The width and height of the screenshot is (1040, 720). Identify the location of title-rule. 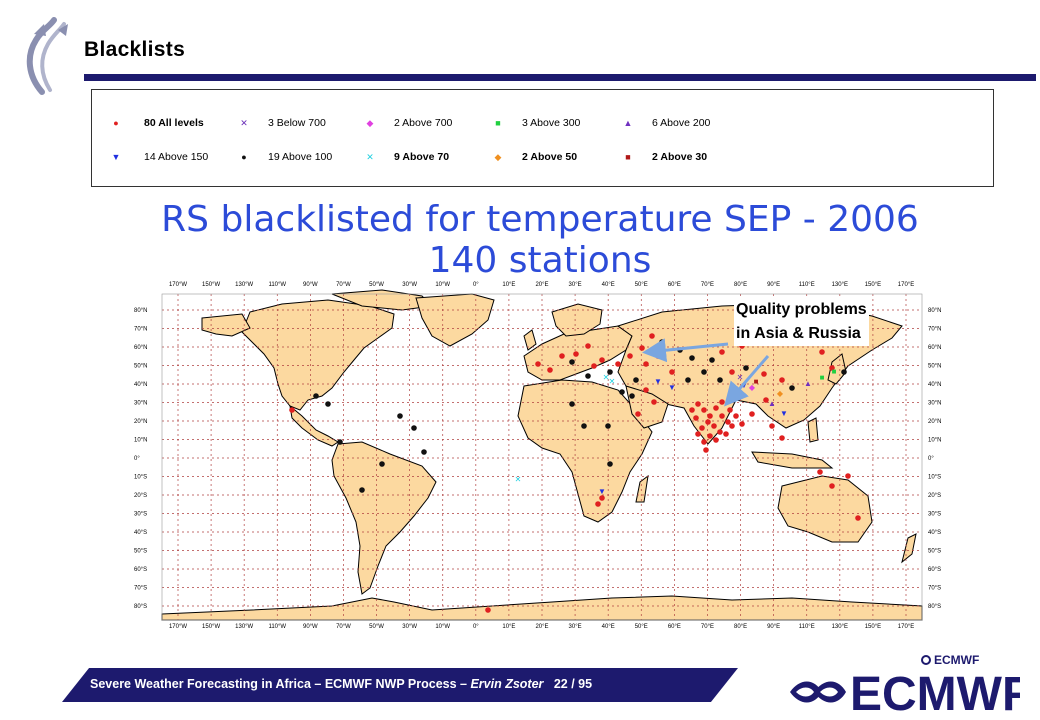
(560, 77).